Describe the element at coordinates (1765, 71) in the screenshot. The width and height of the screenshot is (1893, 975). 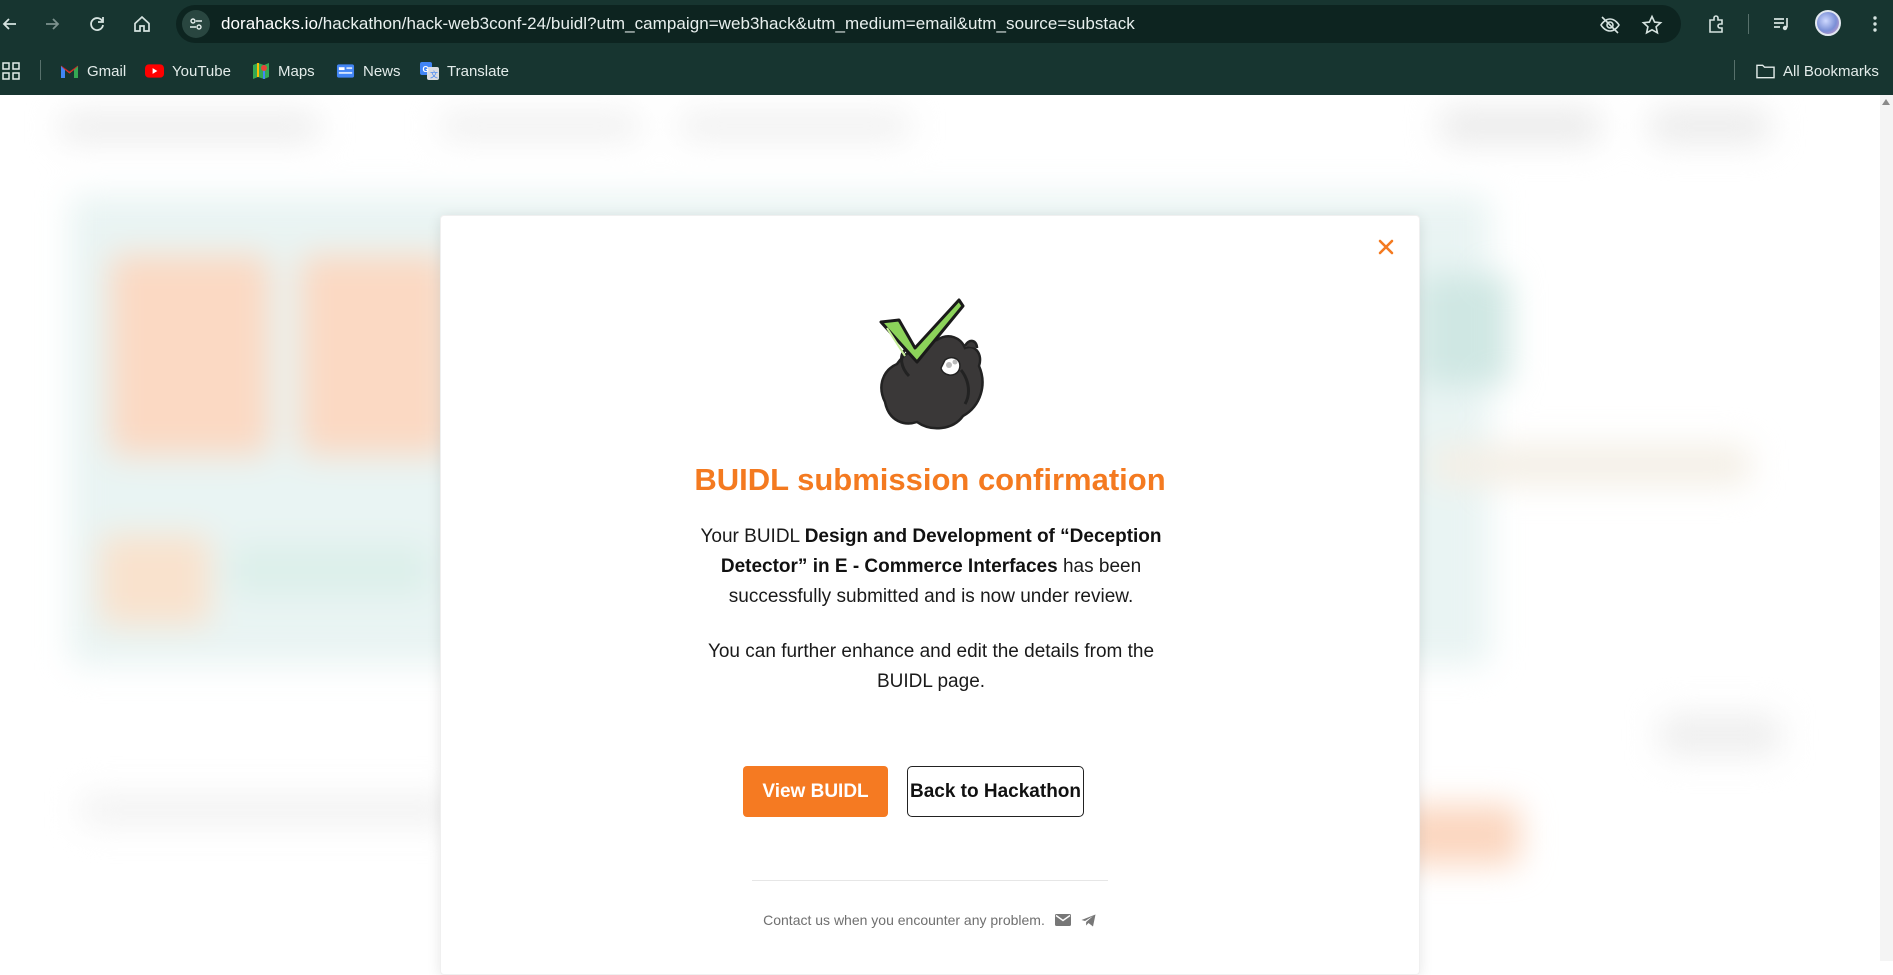
I see `folder-icon` at that location.